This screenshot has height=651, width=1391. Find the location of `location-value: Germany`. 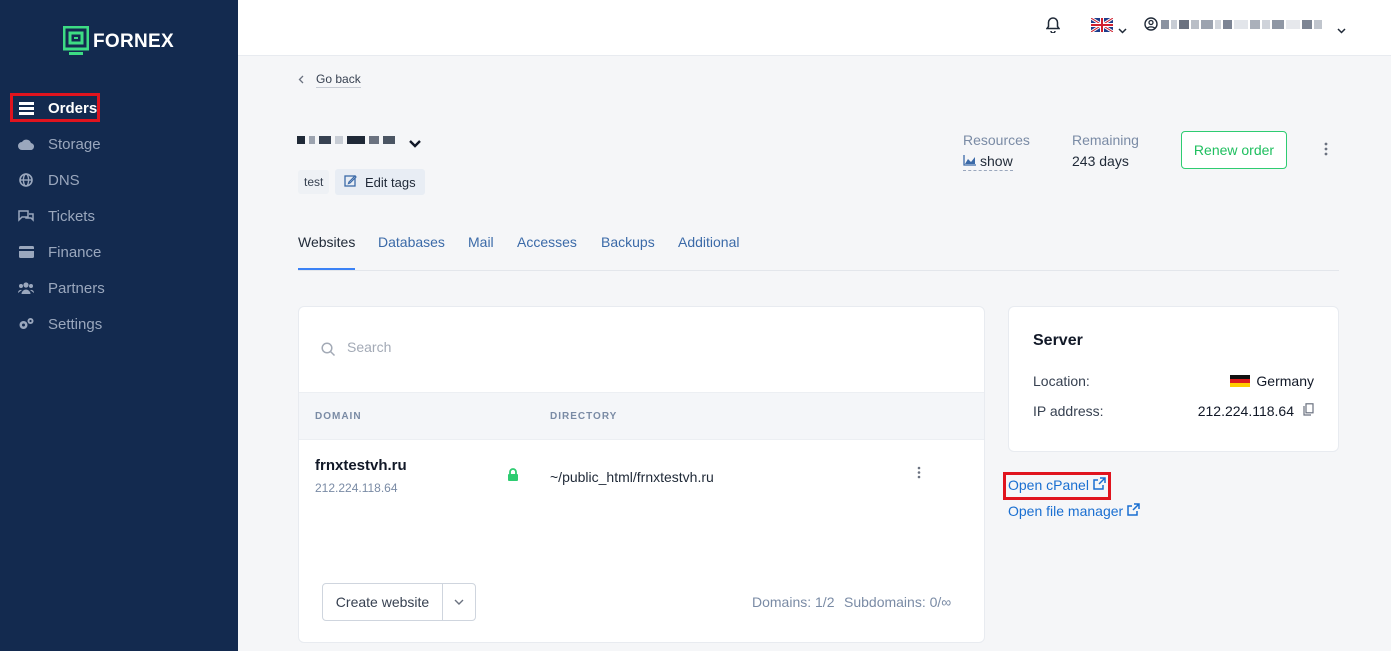

location-value: Germany is located at coordinates (1272, 381).